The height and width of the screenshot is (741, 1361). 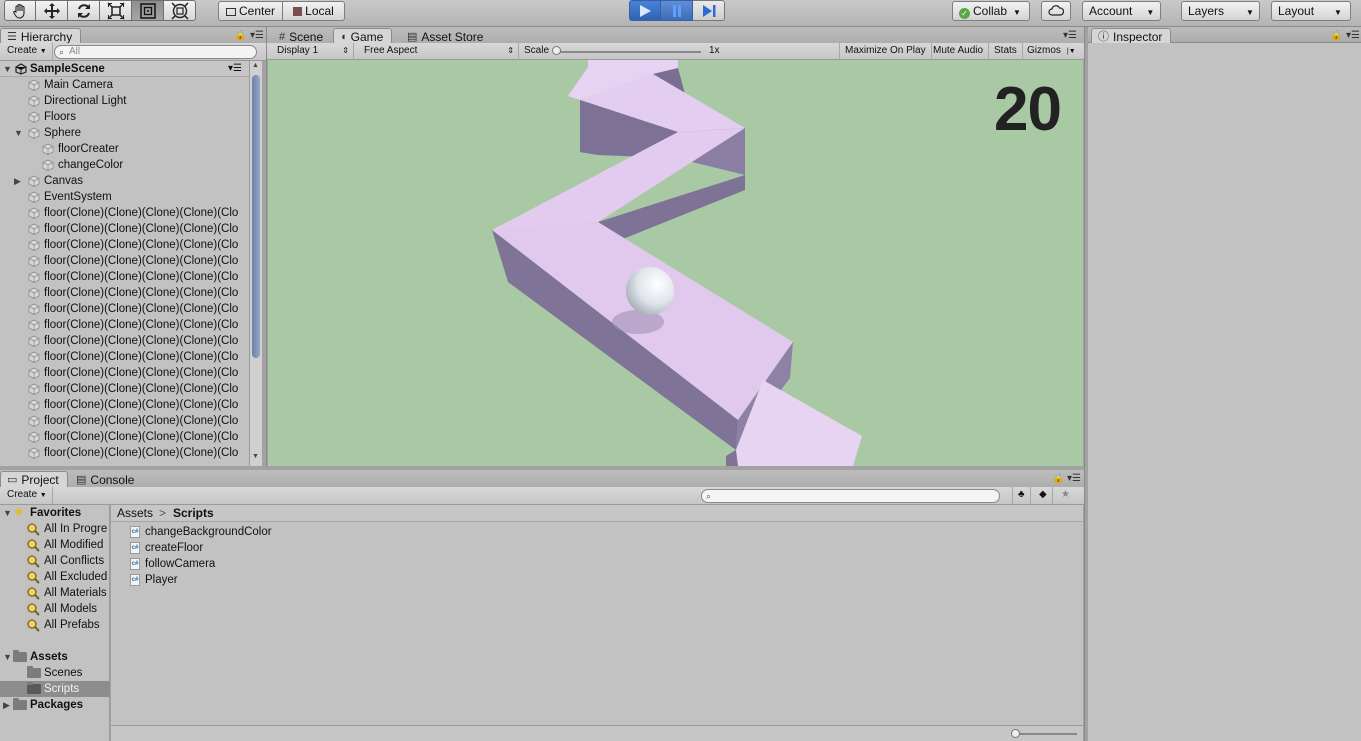 I want to click on step-icon, so click(x=708, y=10).